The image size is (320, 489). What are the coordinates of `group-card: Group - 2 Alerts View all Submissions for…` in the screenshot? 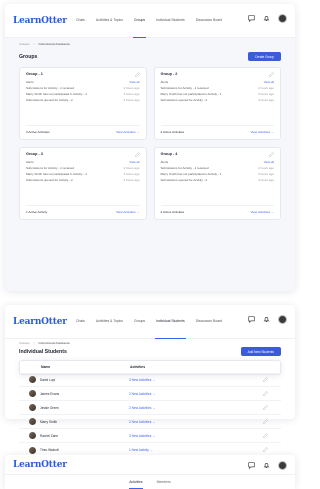 It's located at (217, 103).